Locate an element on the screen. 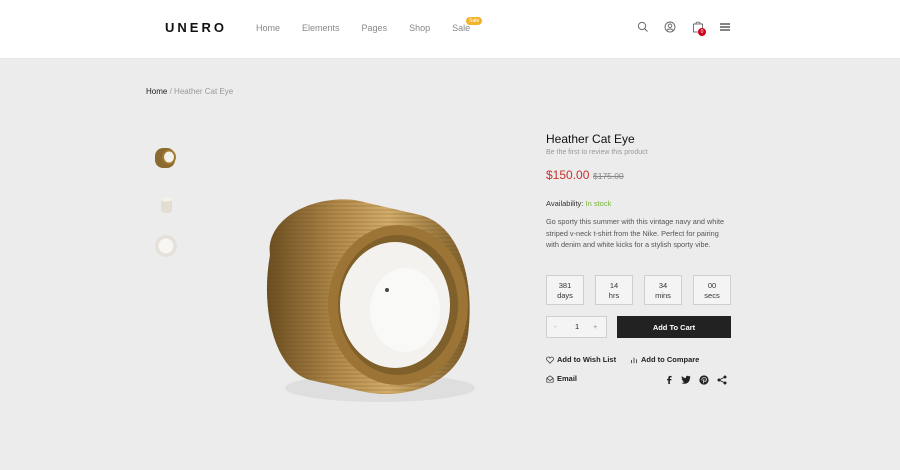 This screenshot has height=470, width=900. countdown-hours: 14 hrs is located at coordinates (614, 290).